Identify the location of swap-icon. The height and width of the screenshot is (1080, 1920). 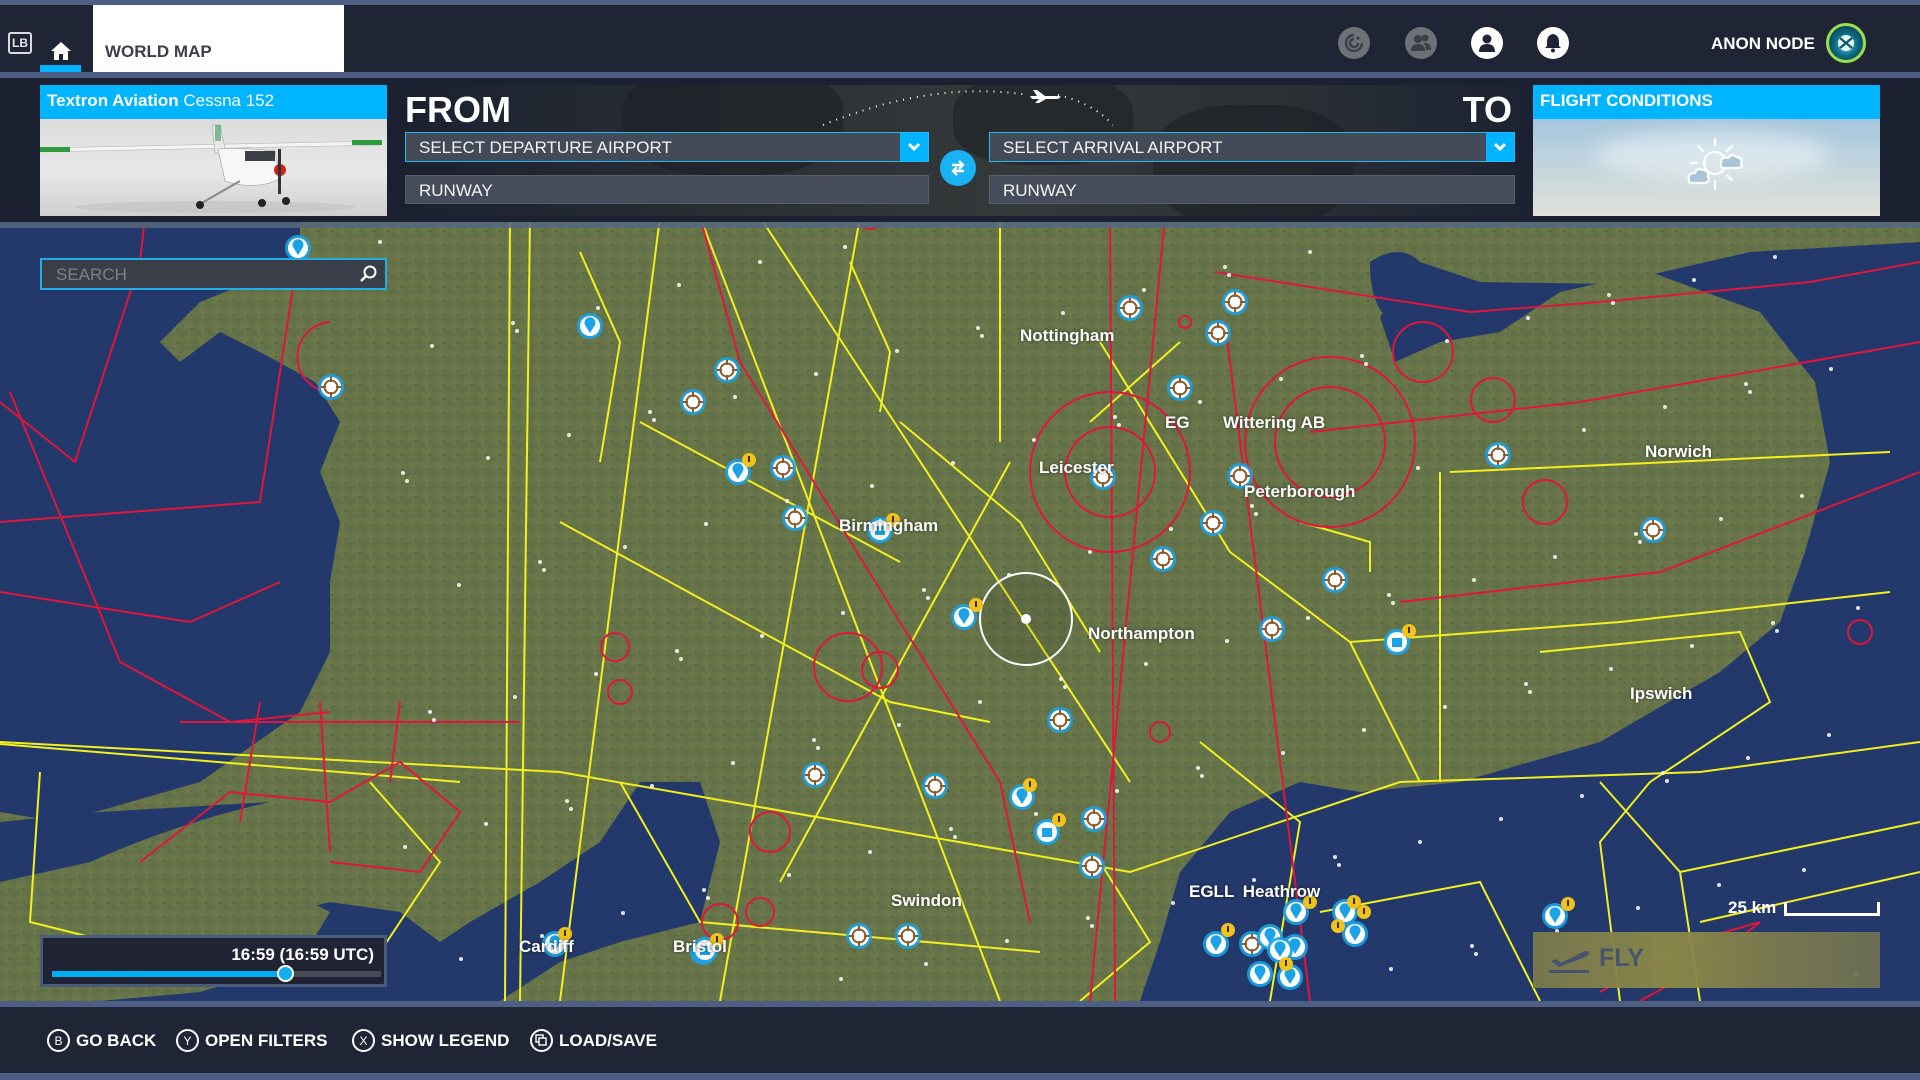
(958, 168).